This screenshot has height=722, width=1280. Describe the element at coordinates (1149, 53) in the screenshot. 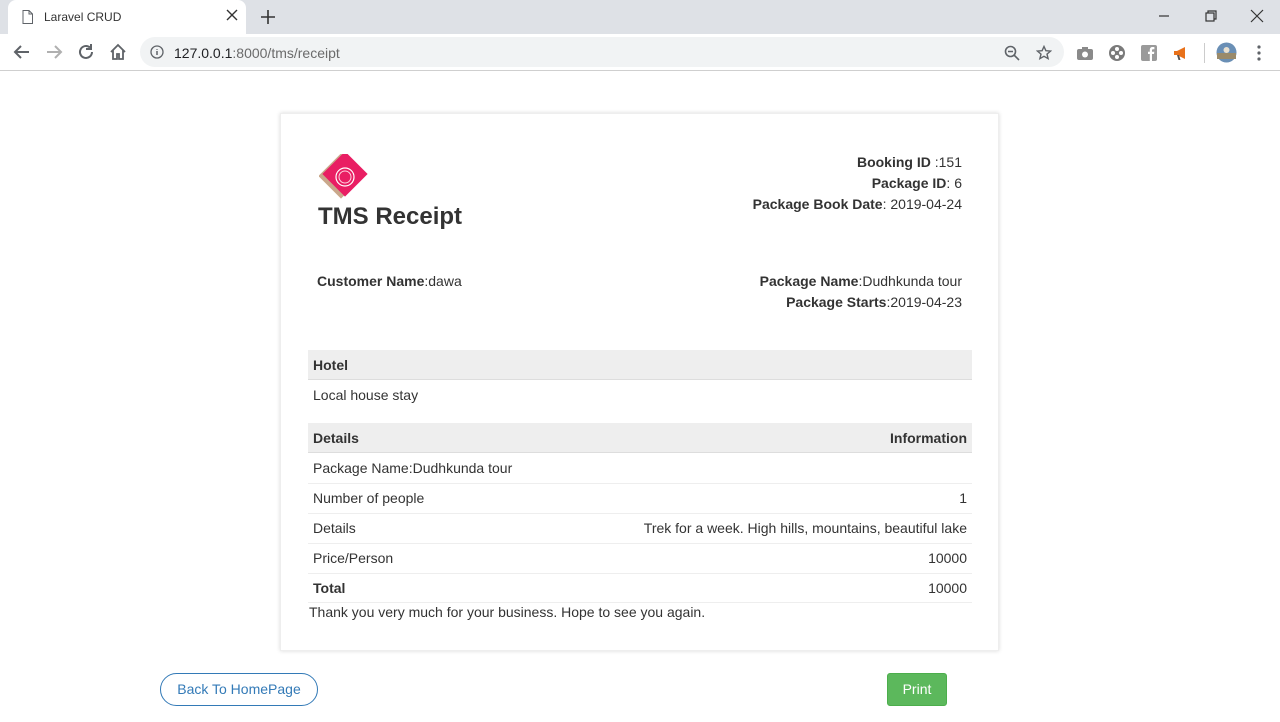

I see `facebook-extension-icon` at that location.